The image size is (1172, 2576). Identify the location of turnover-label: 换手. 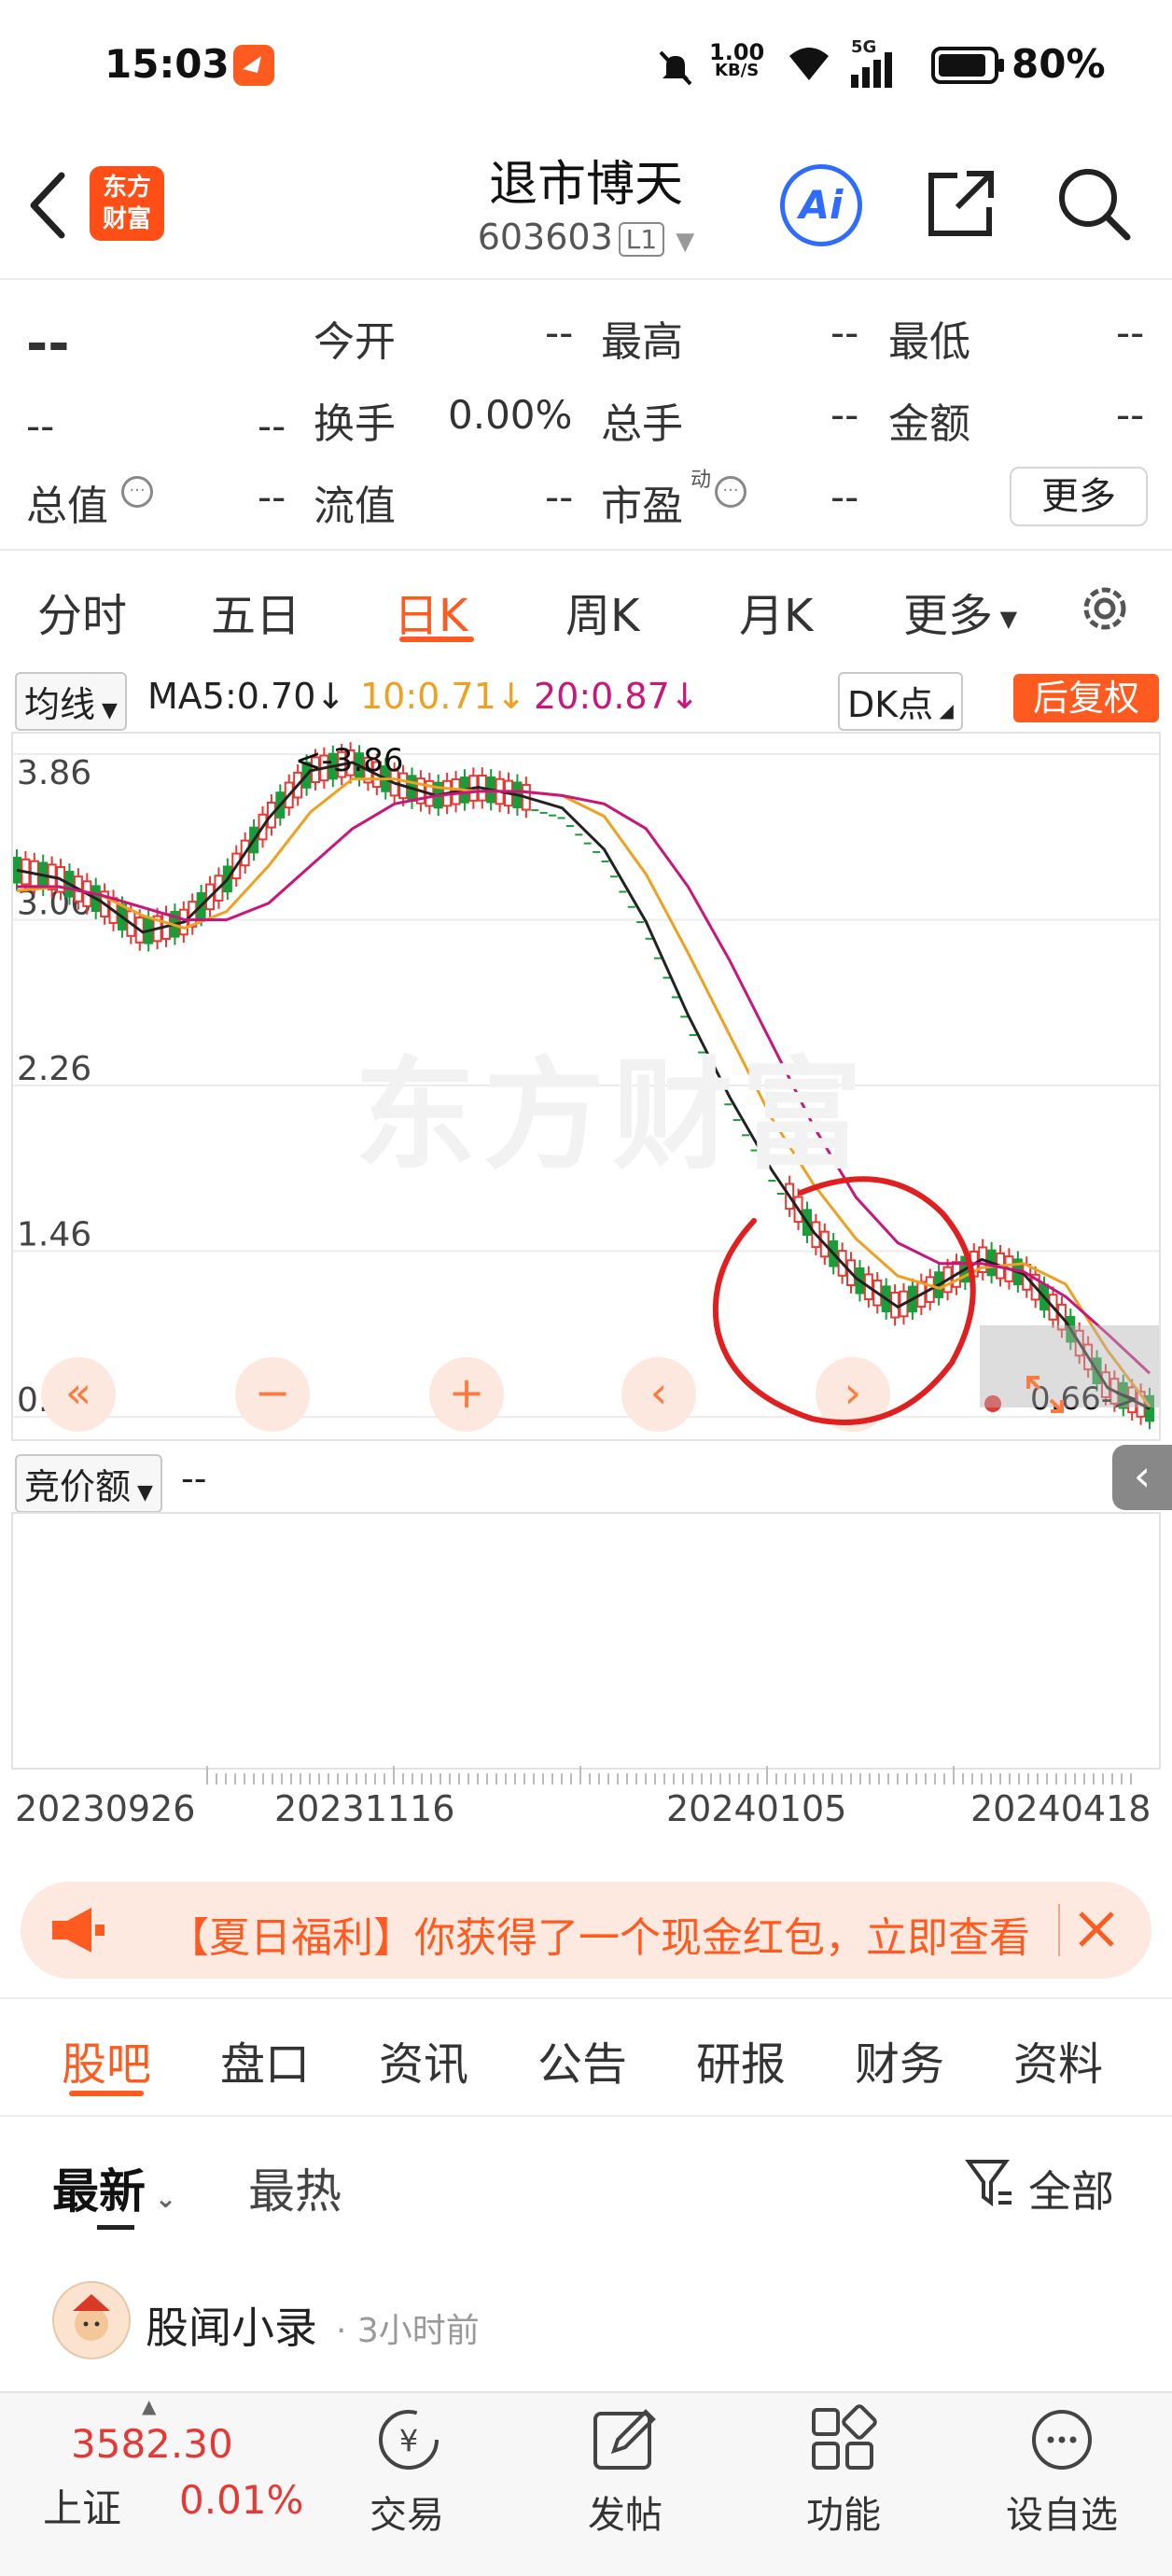
(355, 424).